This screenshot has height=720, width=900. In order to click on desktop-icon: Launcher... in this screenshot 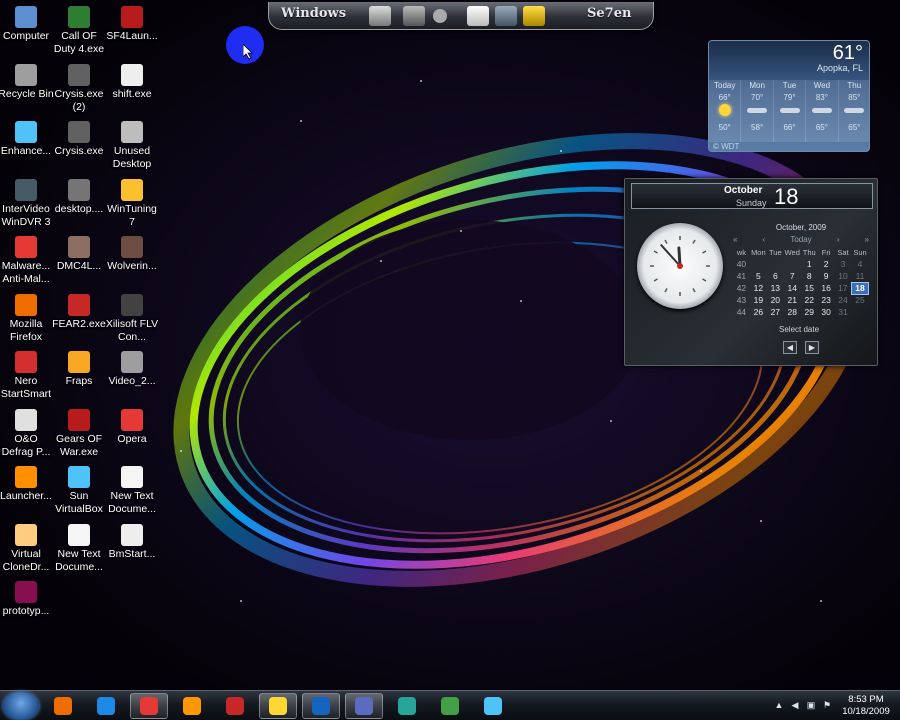, I will do `click(27, 484)`.